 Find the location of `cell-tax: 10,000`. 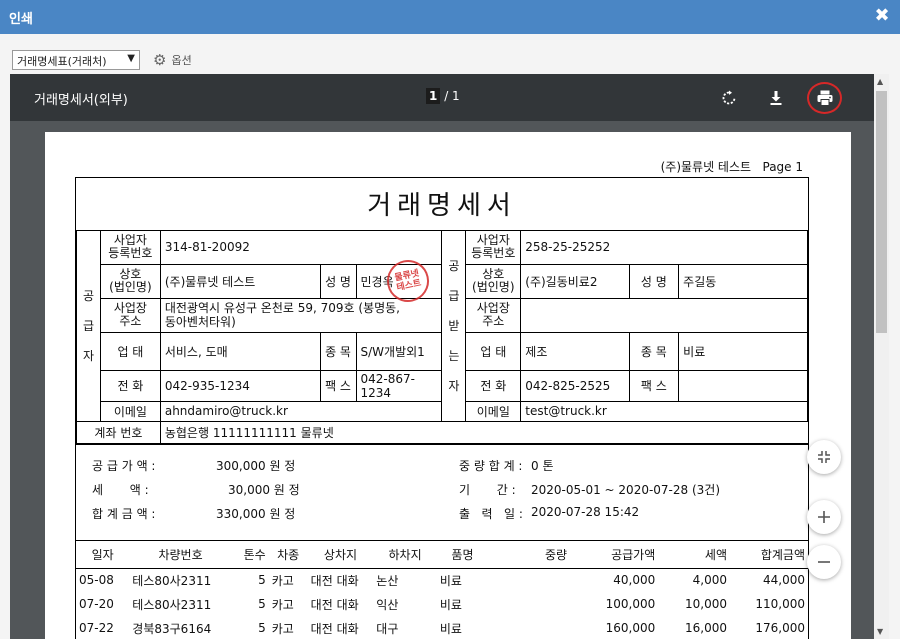

cell-tax: 10,000 is located at coordinates (706, 604).